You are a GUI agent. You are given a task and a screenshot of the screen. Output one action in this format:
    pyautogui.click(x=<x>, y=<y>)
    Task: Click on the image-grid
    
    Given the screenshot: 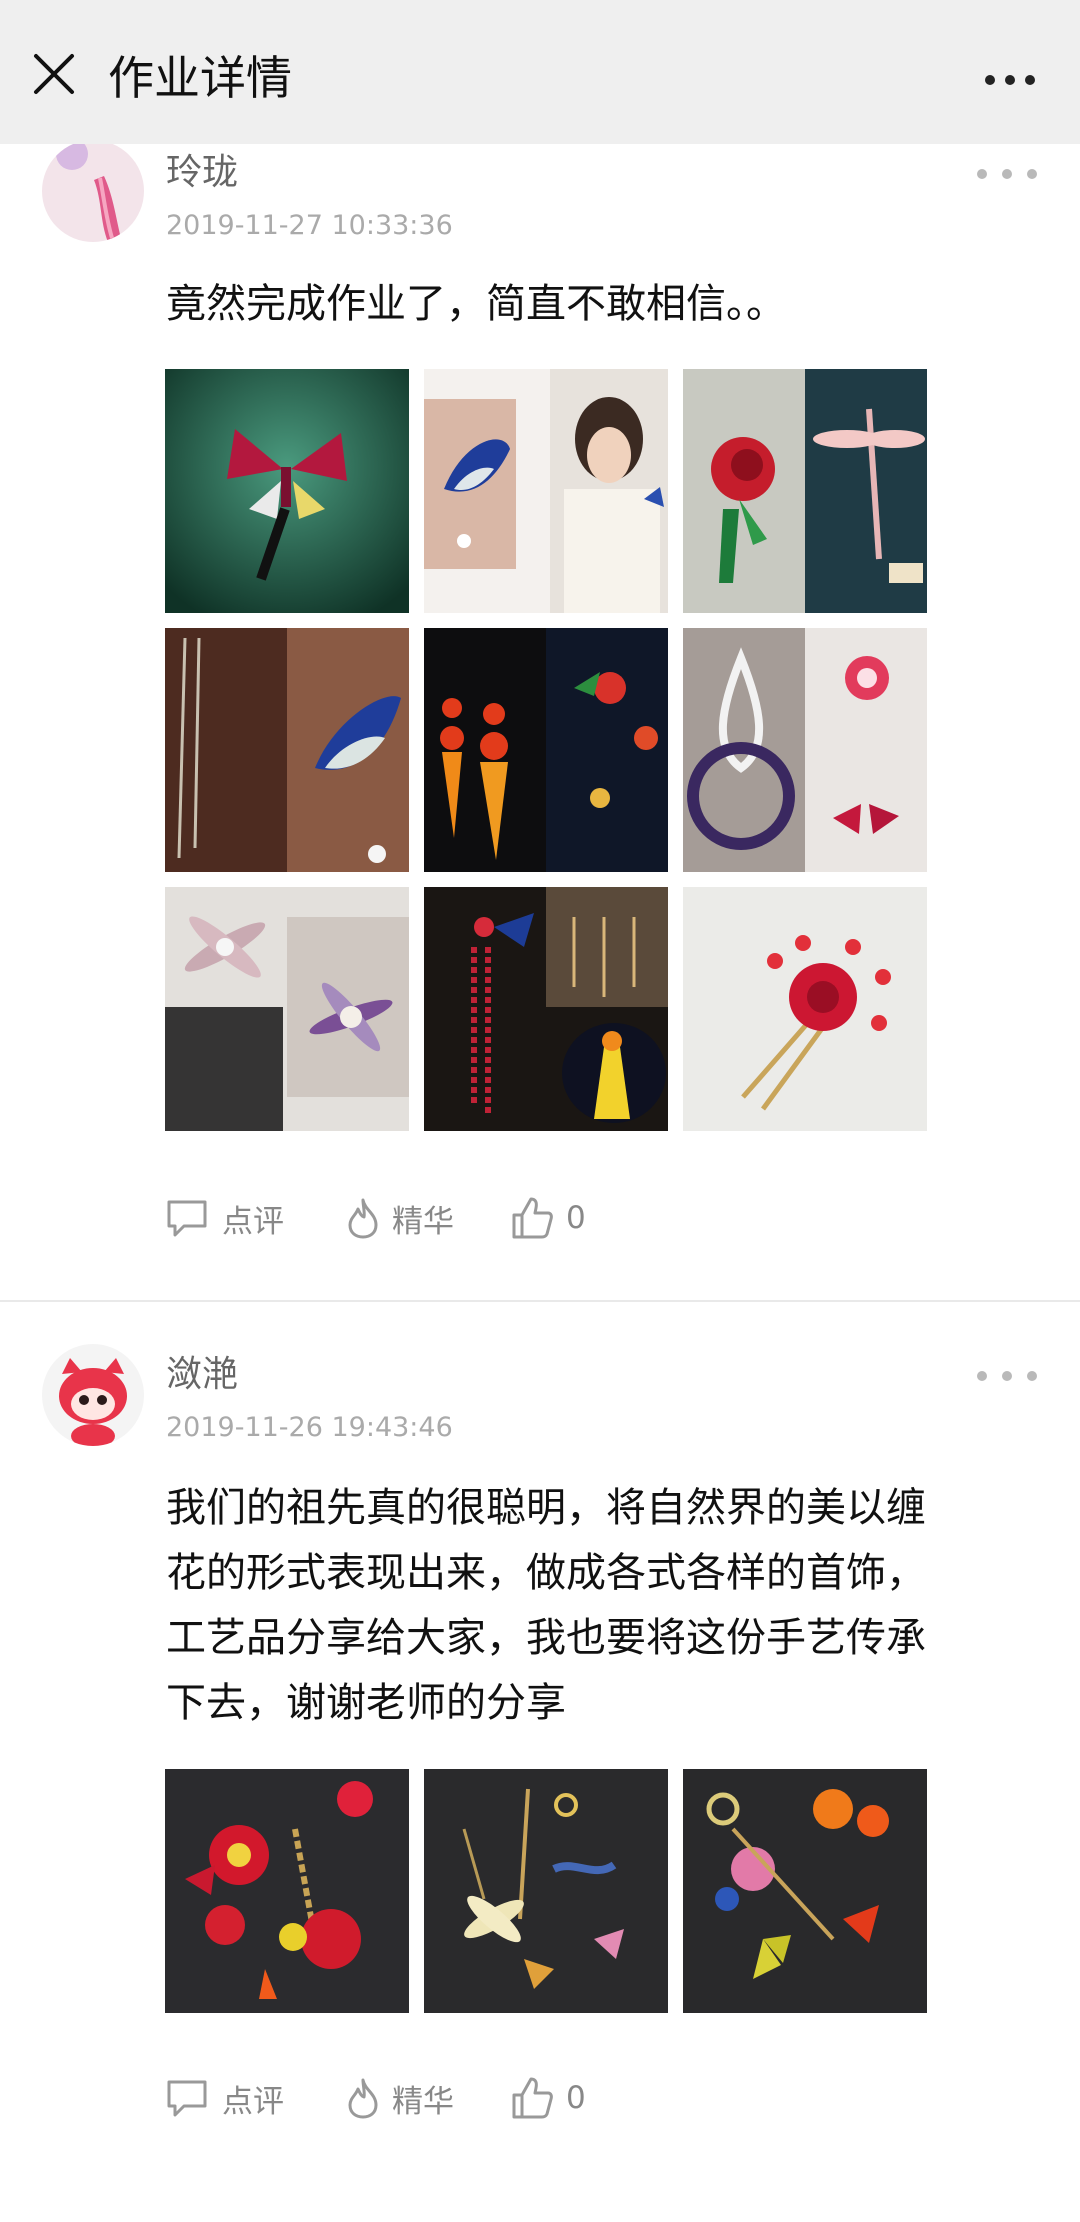 What is the action you would take?
    pyautogui.click(x=546, y=1891)
    